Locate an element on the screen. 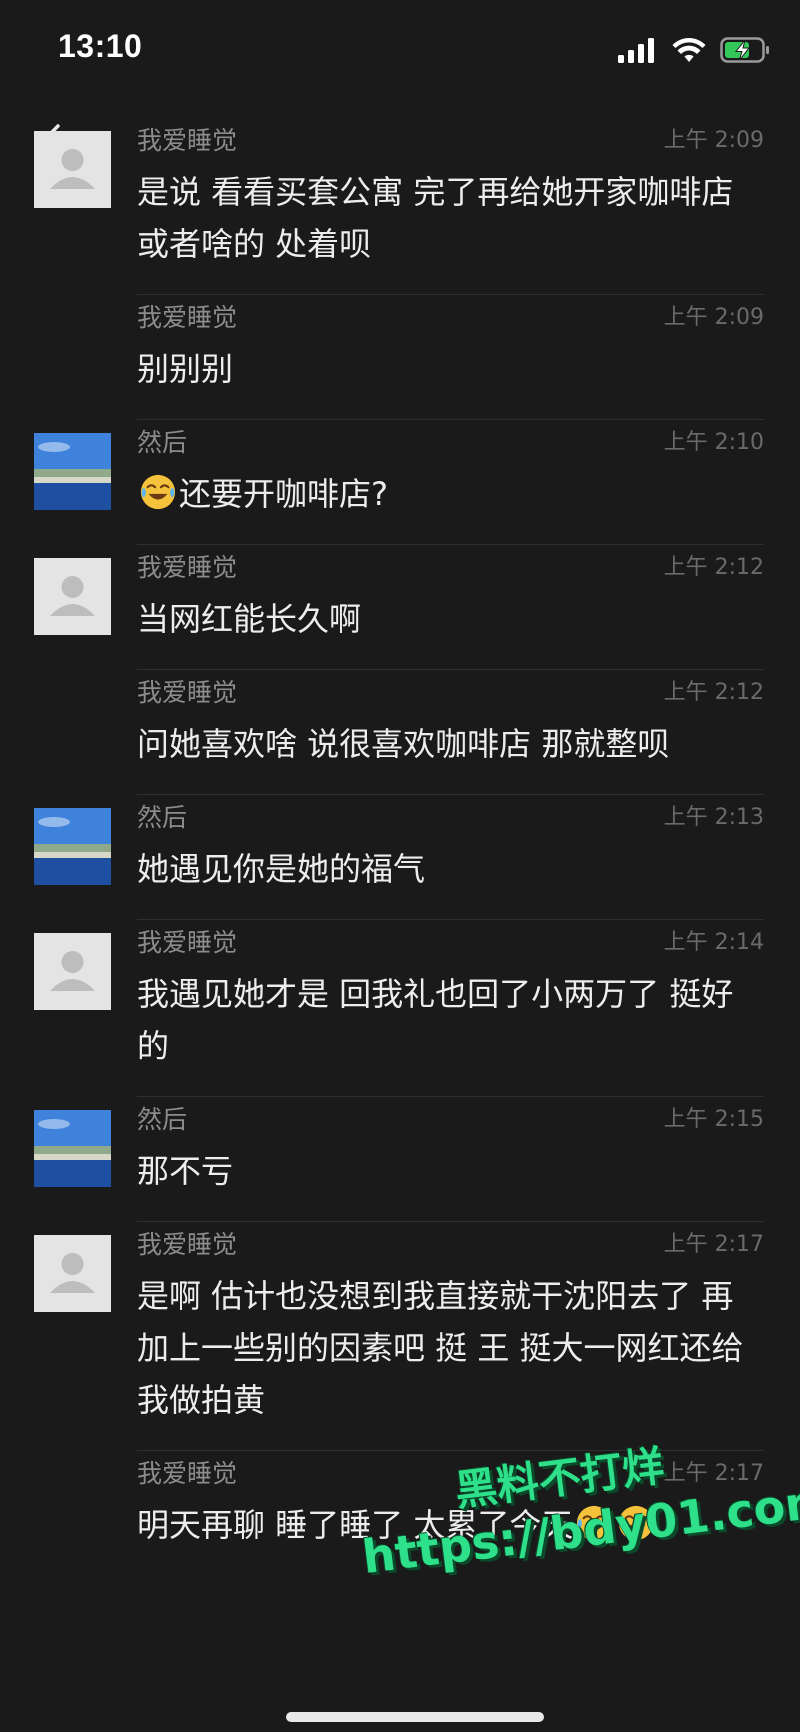  message-text: 是说 看看买套公寓 完了再给她开家咖啡店或者啥的 处着呗 is located at coordinates (435, 218).